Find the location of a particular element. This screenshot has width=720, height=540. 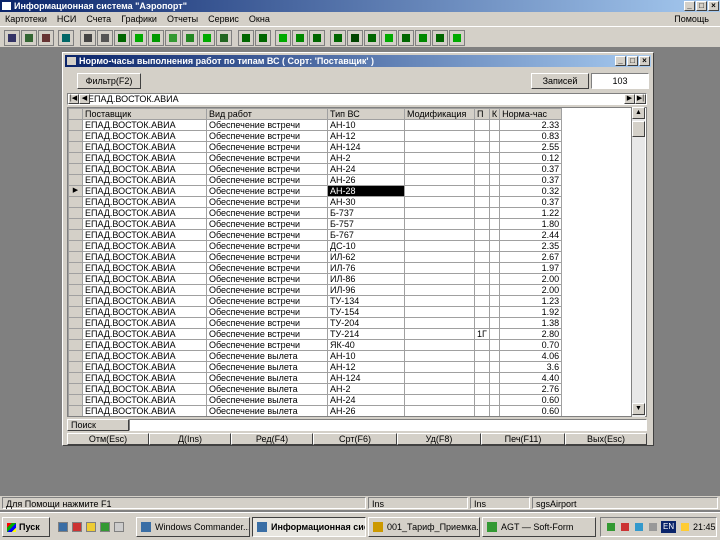

ql-explorer-icon is located at coordinates (91, 527).